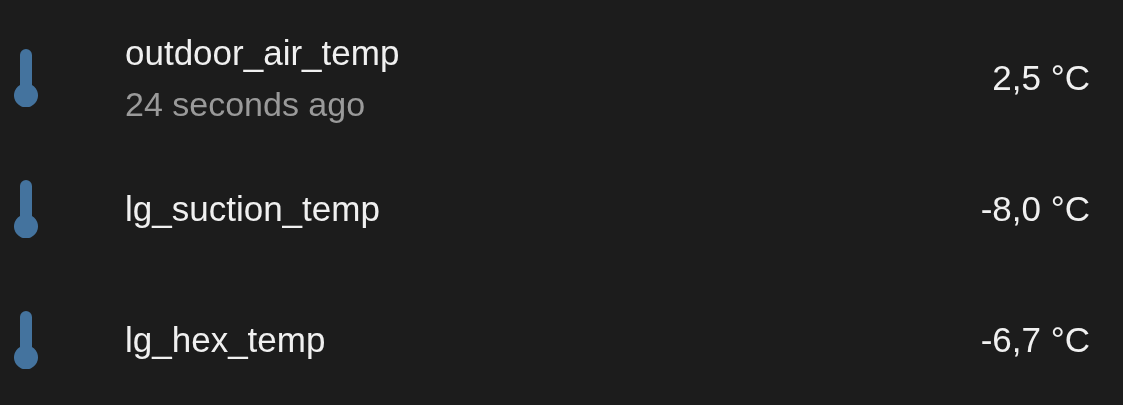 The width and height of the screenshot is (1123, 405). I want to click on entity-name: lg_hex_temp, so click(226, 339).